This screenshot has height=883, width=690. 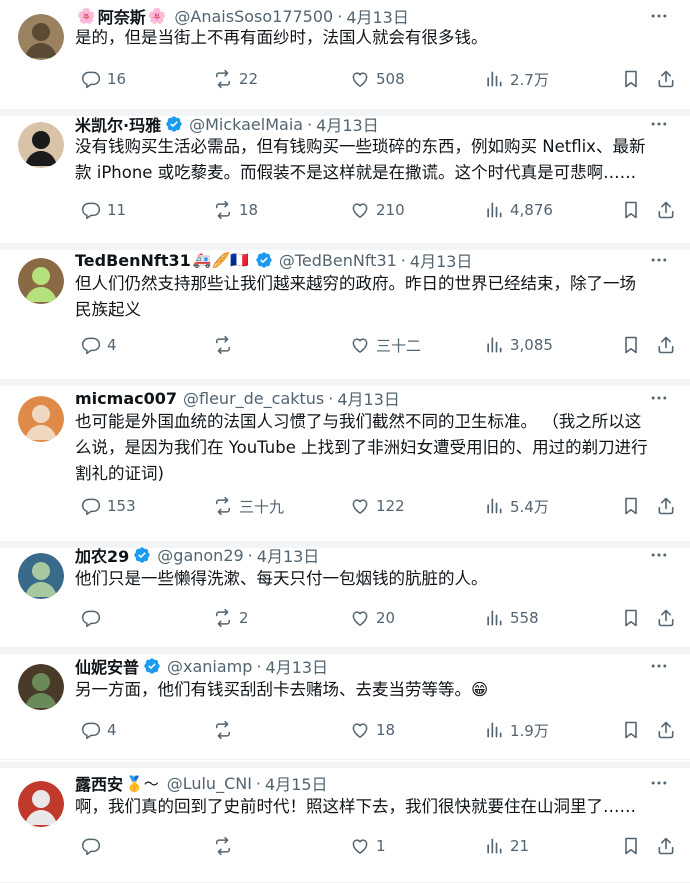 What do you see at coordinates (508, 618) in the screenshot?
I see `views-button: 558` at bounding box center [508, 618].